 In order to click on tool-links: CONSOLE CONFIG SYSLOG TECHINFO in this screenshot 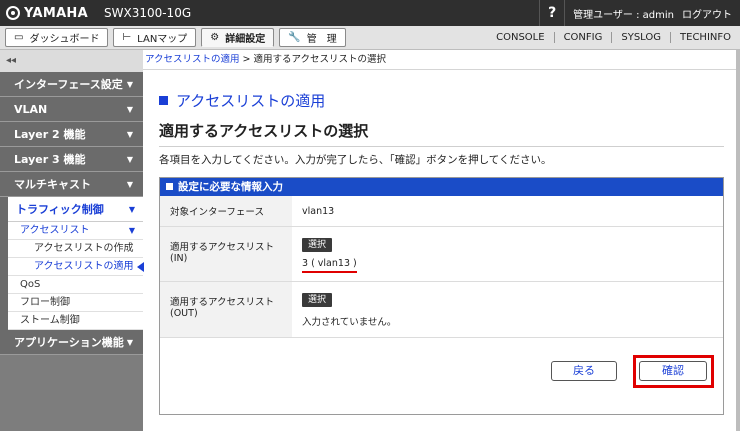, I will do `click(613, 37)`.